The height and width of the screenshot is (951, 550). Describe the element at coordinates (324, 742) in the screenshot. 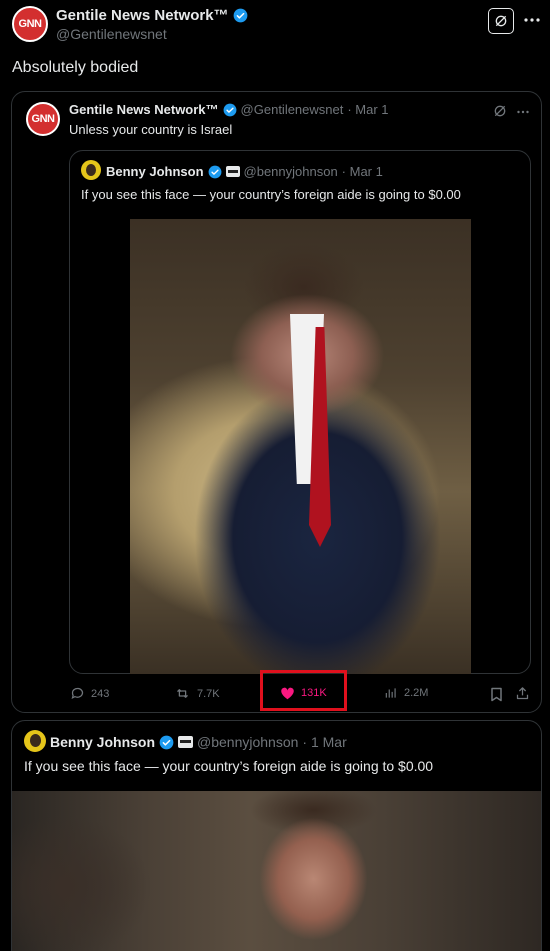

I see `original-post-date: · 1 Mar` at that location.